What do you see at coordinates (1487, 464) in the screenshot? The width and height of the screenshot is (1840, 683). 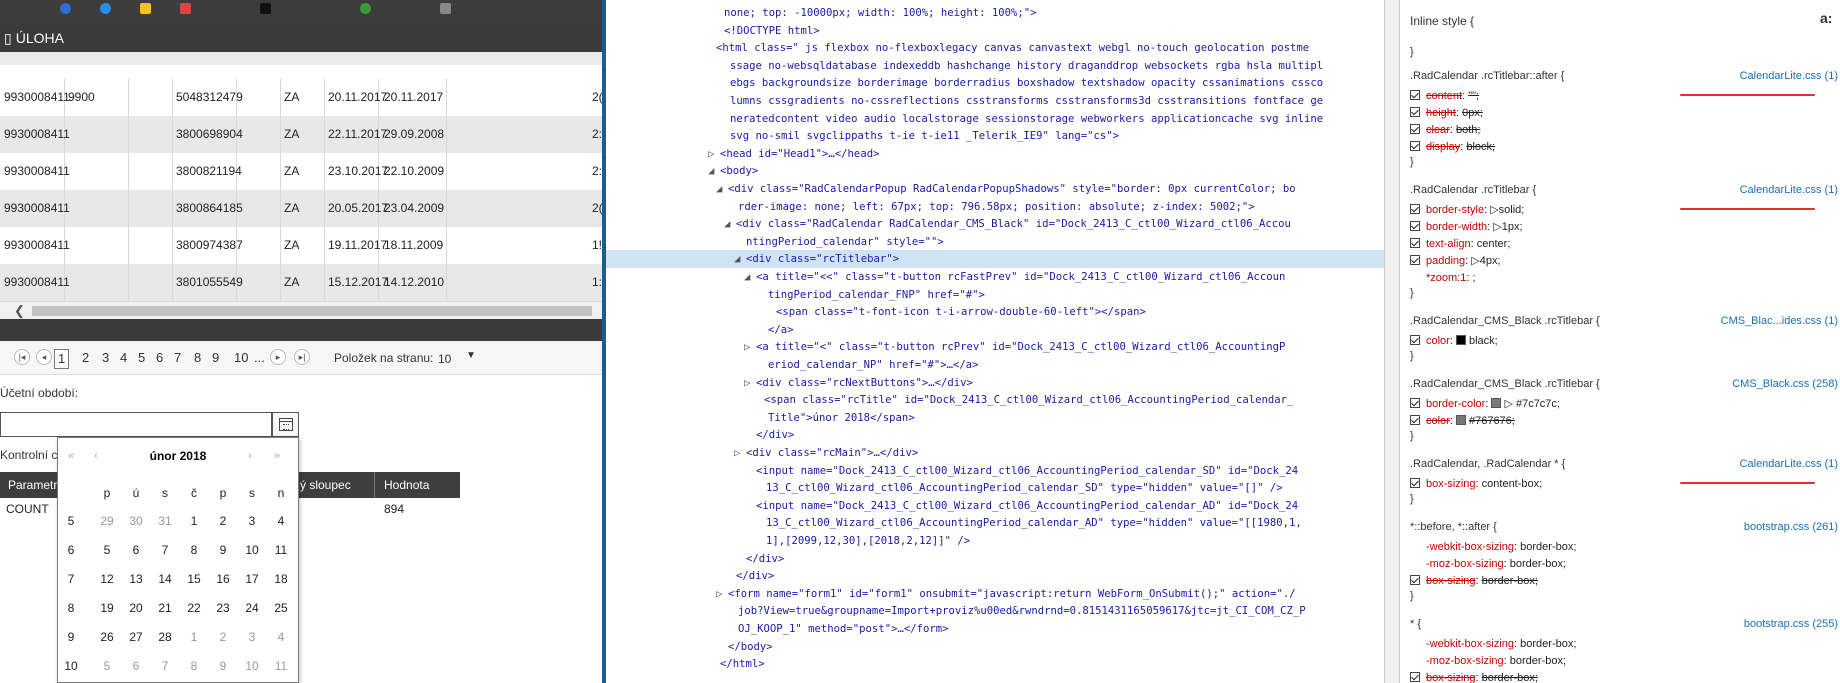 I see `rule-selector: .RadCalendar, .RadCalendar * {` at bounding box center [1487, 464].